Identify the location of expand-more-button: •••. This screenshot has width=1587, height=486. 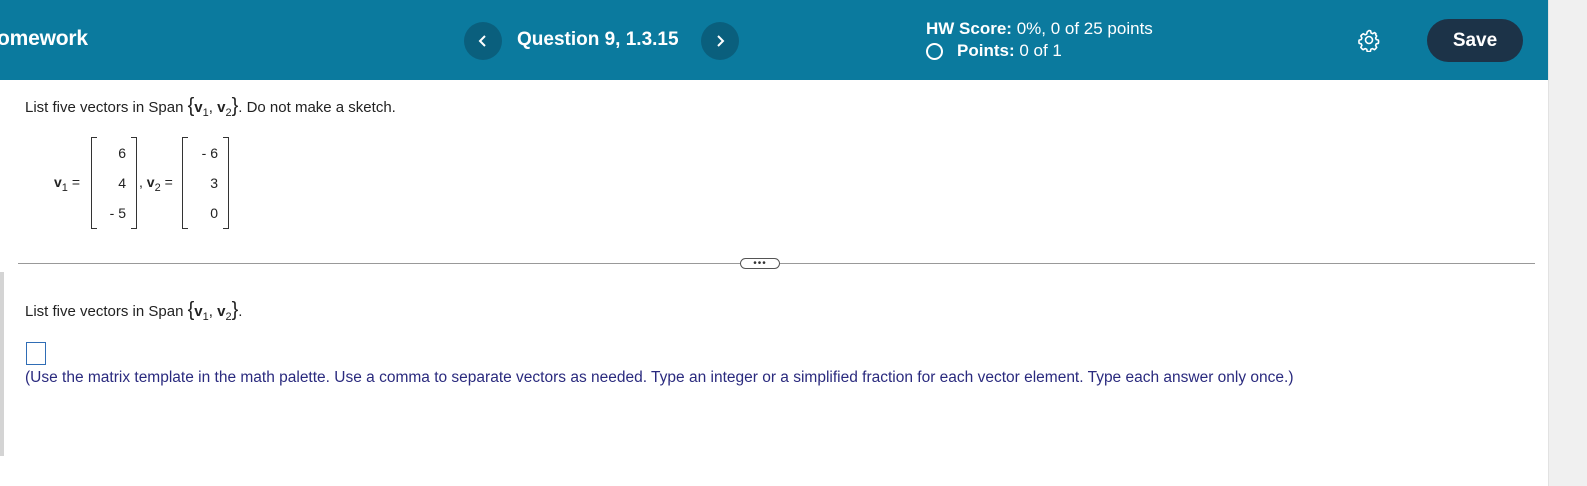
(760, 263).